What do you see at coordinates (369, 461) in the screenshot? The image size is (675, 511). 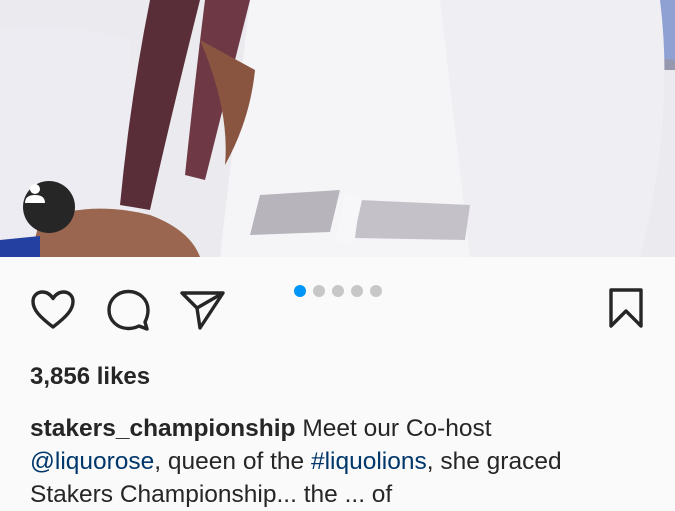 I see `caption-hashtag: #liquolions` at bounding box center [369, 461].